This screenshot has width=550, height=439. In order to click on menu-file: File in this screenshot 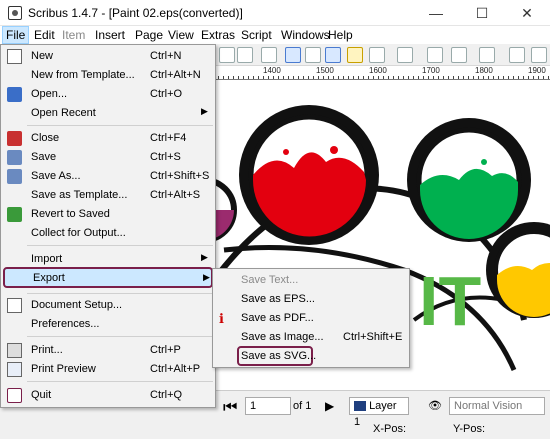, I will do `click(16, 35)`.